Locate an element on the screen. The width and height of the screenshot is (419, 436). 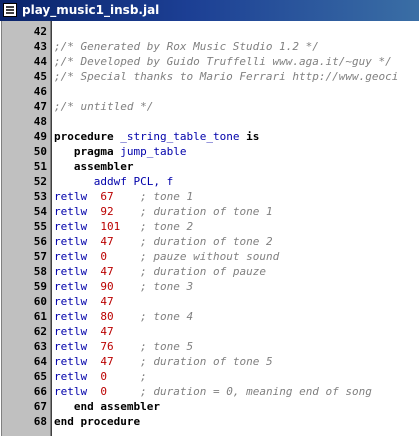
line-source: assembler is located at coordinates (94, 166).